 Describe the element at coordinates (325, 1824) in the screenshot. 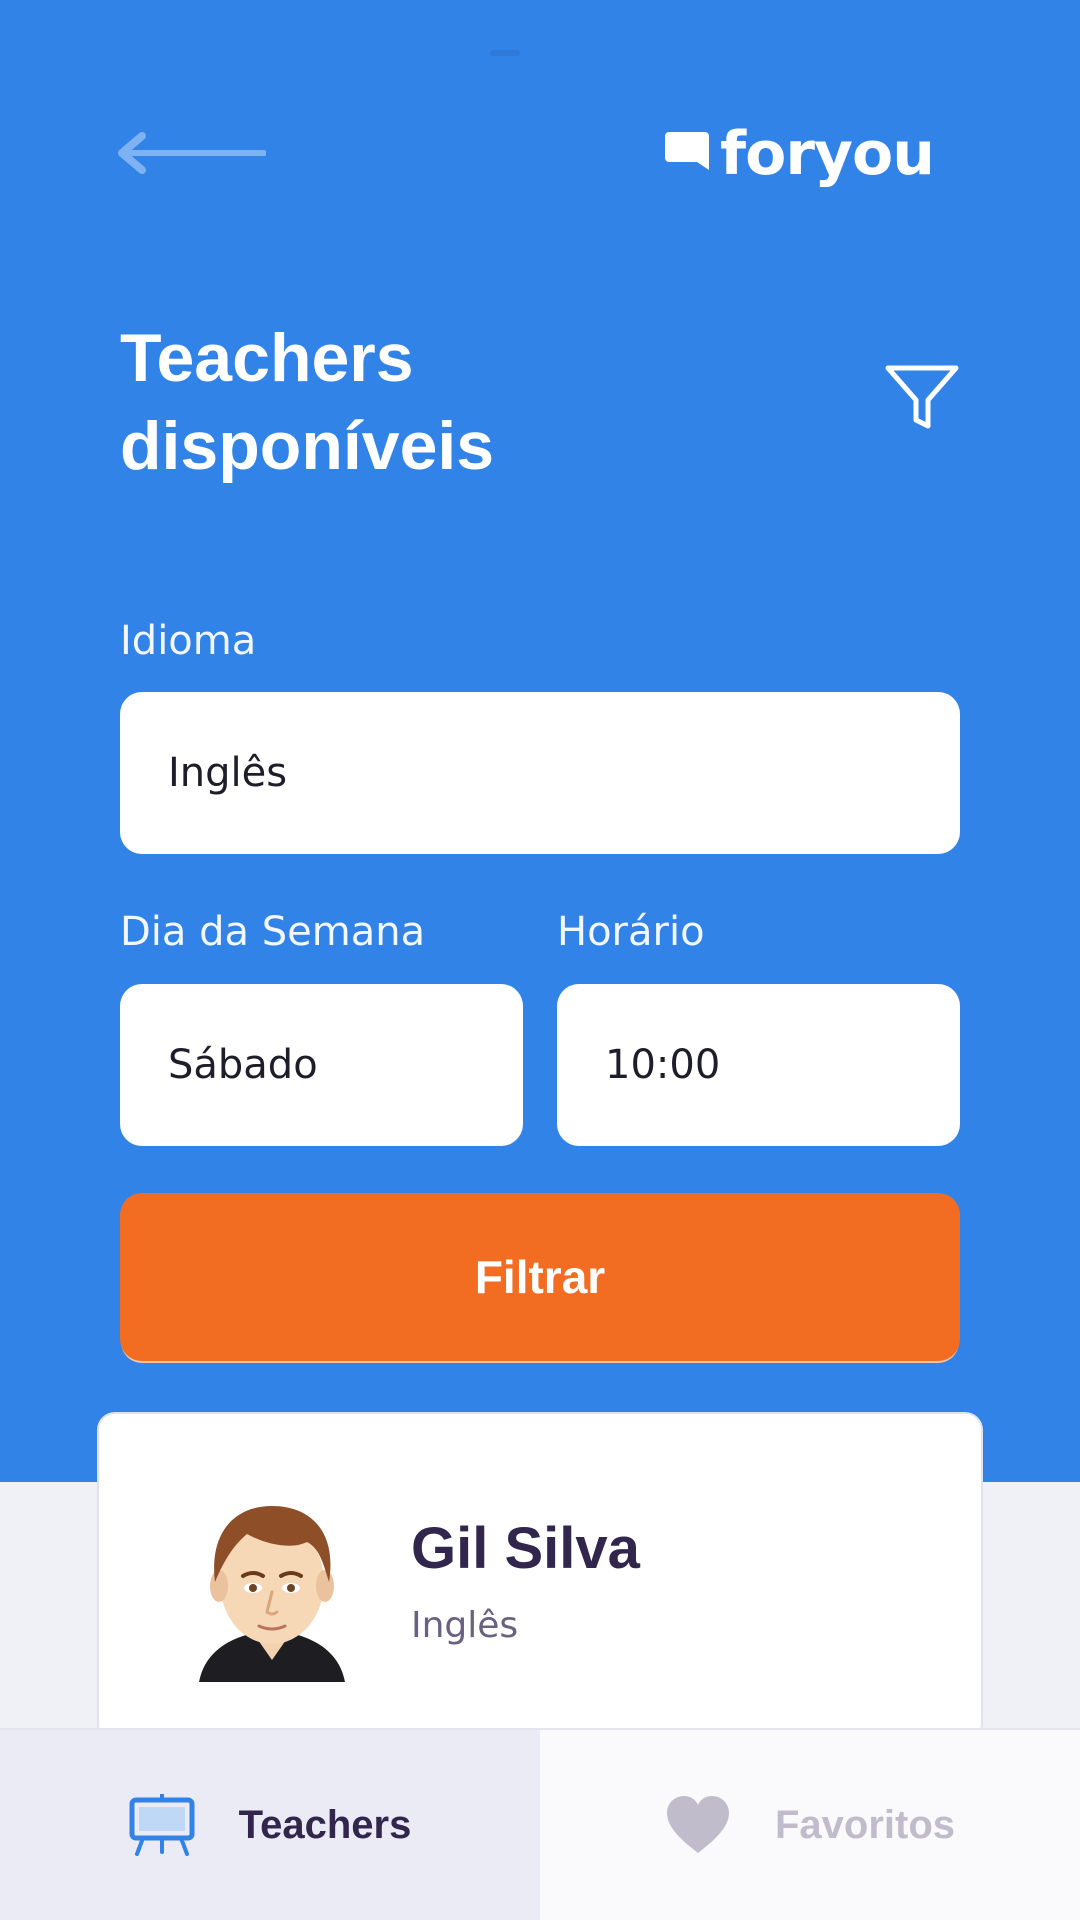

I see `tab-teachers-label: Teachers` at that location.